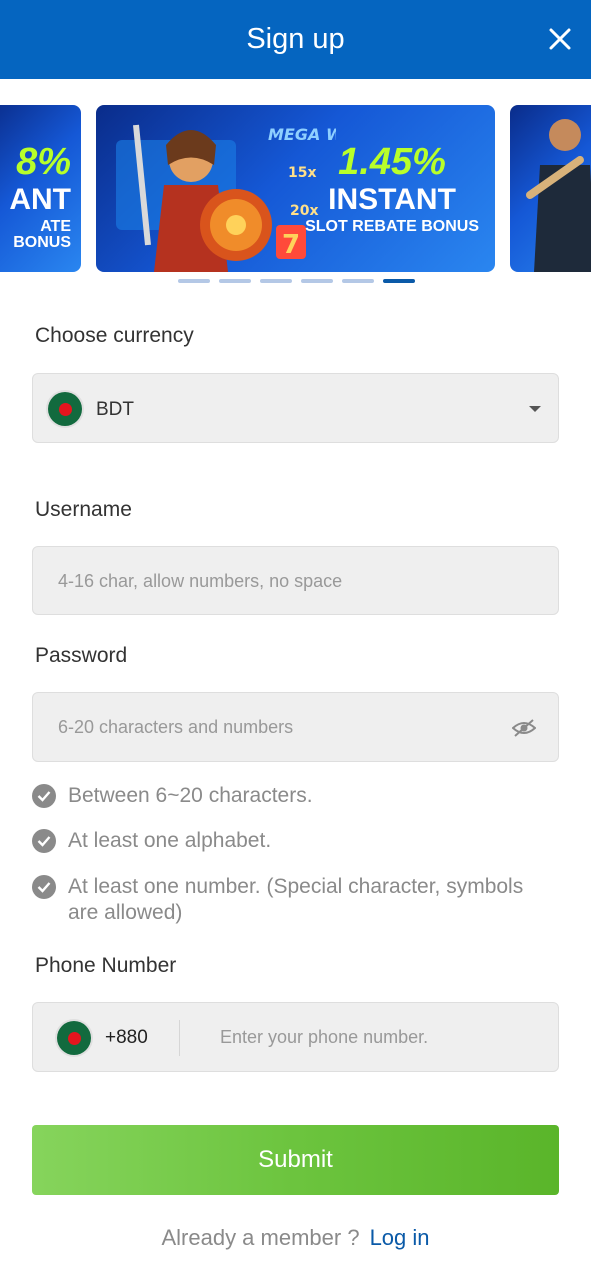  Describe the element at coordinates (170, 840) in the screenshot. I see `password-rule-text: At least one alphabet.` at that location.